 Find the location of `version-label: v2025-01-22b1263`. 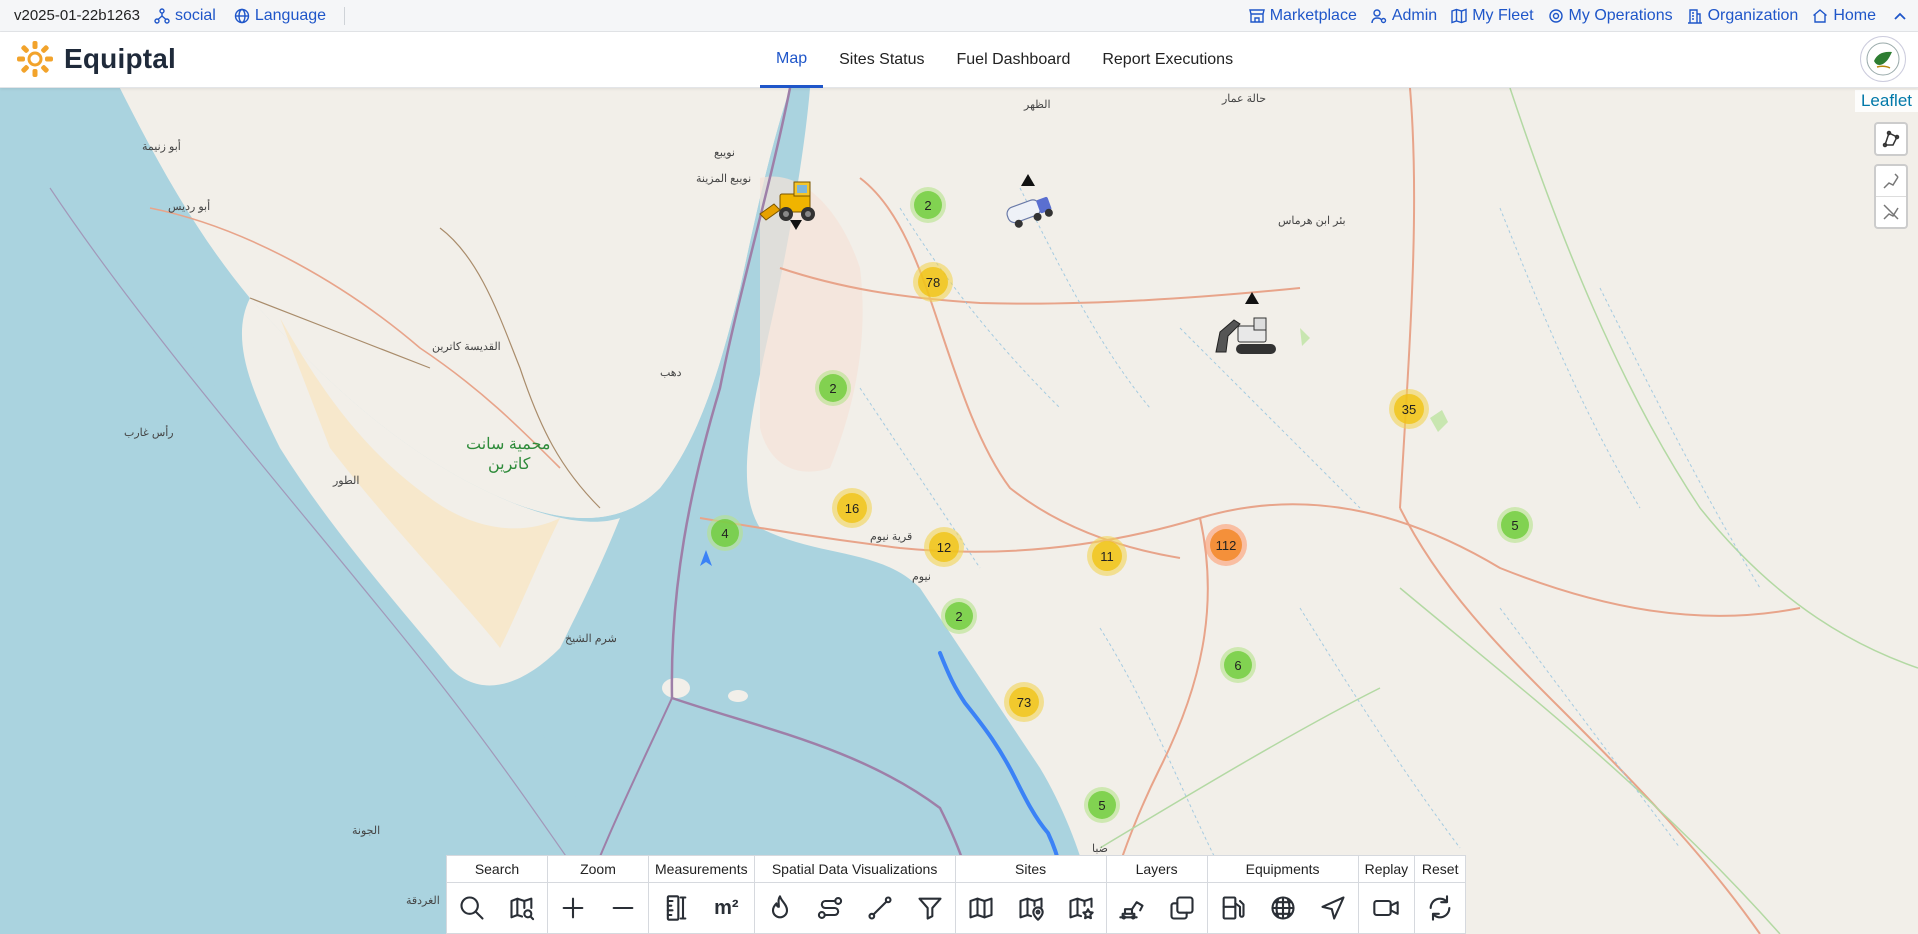

version-label: v2025-01-22b1263 is located at coordinates (77, 15).